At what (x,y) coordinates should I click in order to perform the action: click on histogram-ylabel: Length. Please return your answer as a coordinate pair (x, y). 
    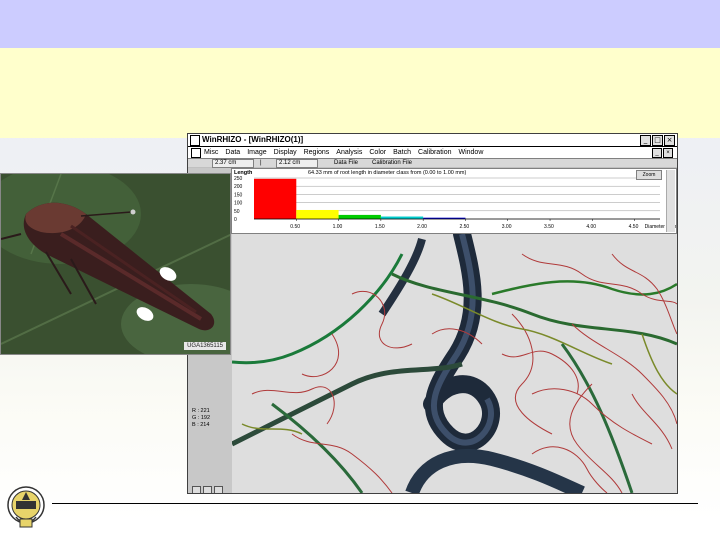
    Looking at the image, I should click on (243, 173).